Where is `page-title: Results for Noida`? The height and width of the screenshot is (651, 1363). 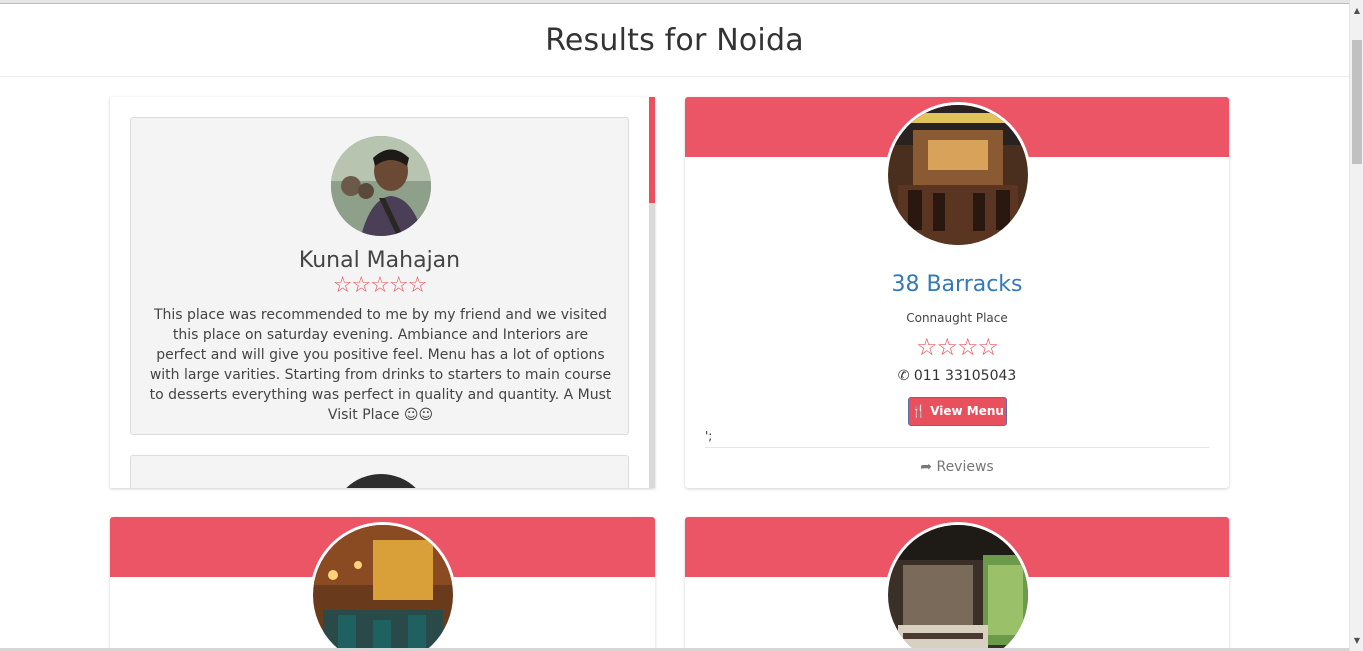
page-title: Results for Noida is located at coordinates (674, 40).